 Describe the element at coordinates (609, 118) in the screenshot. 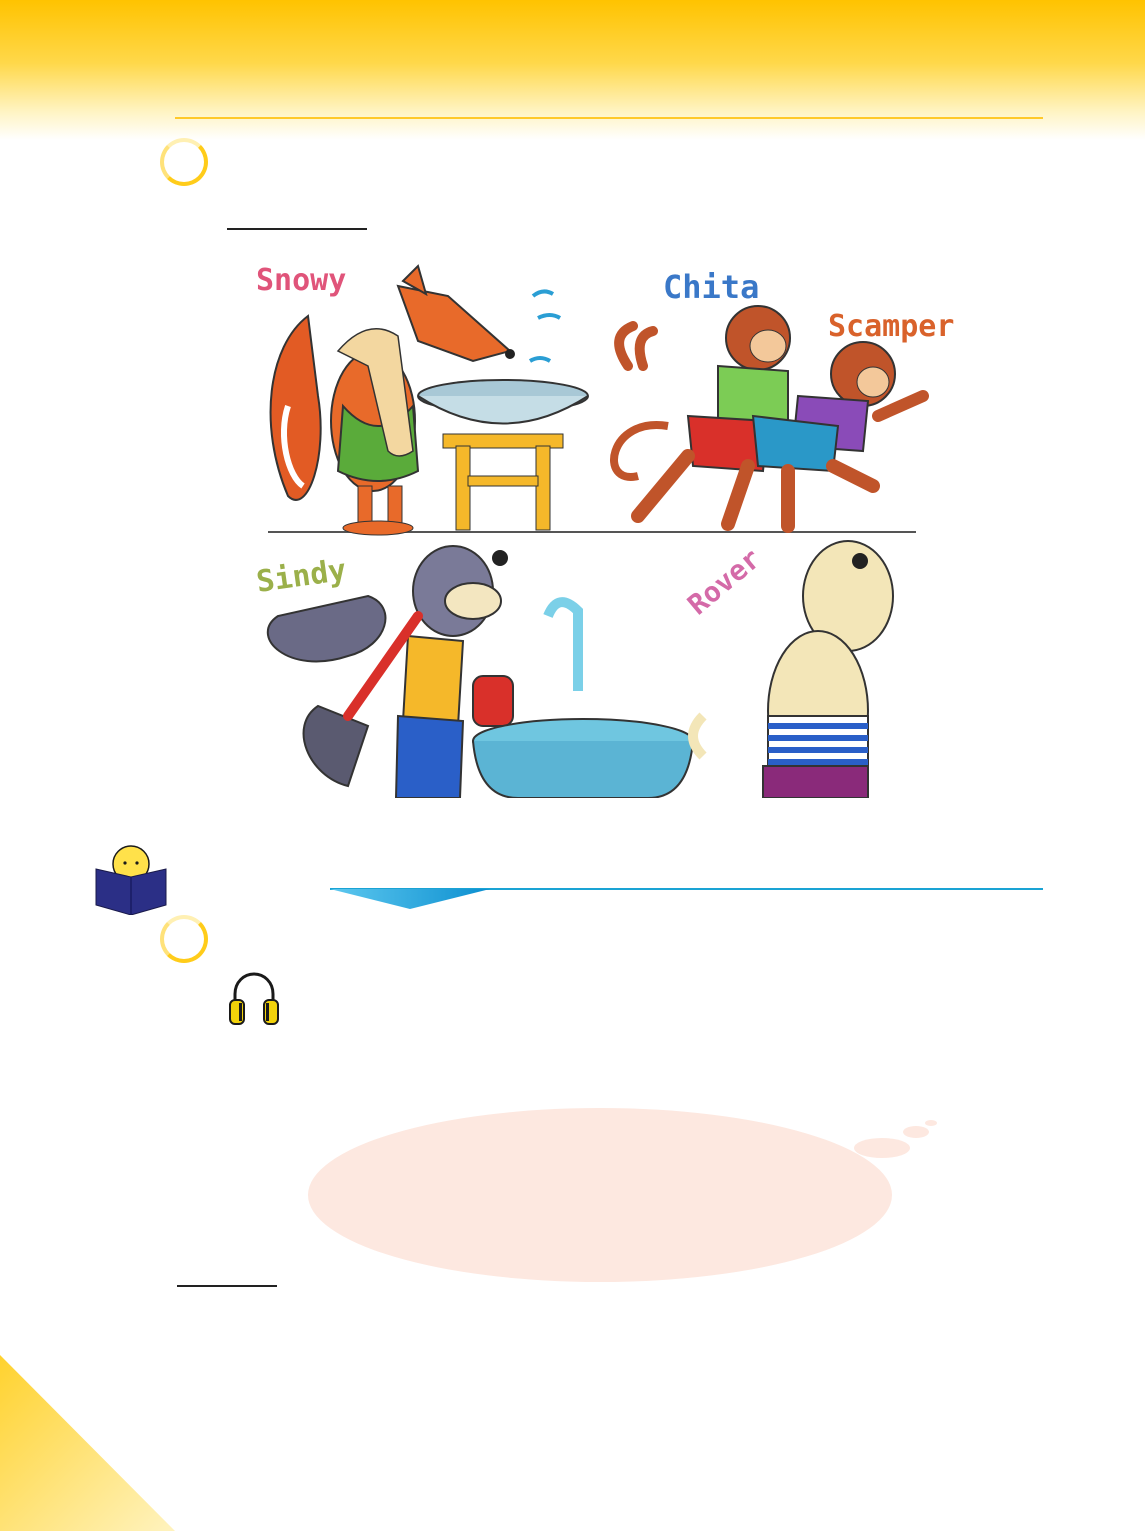

I see `header-rule` at that location.